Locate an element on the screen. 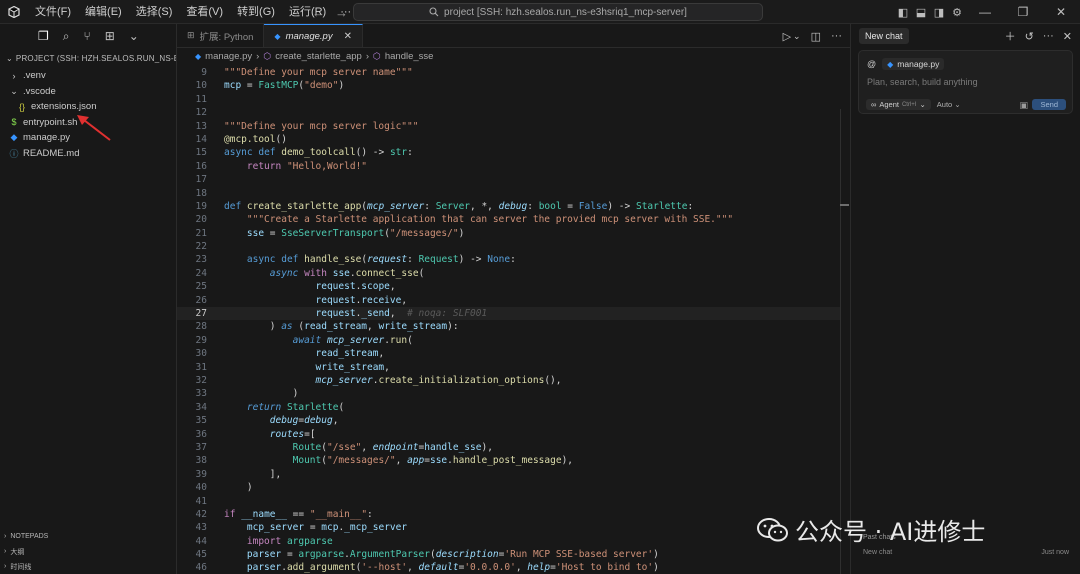  forward-arrow-icon: → is located at coordinates (341, 12).